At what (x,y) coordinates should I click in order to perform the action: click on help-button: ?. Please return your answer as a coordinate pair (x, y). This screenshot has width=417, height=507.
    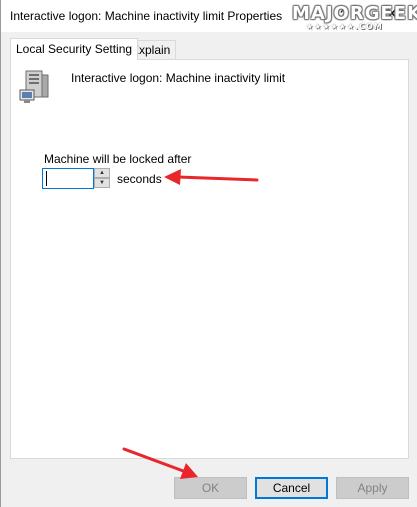
    Looking at the image, I should click on (343, 14).